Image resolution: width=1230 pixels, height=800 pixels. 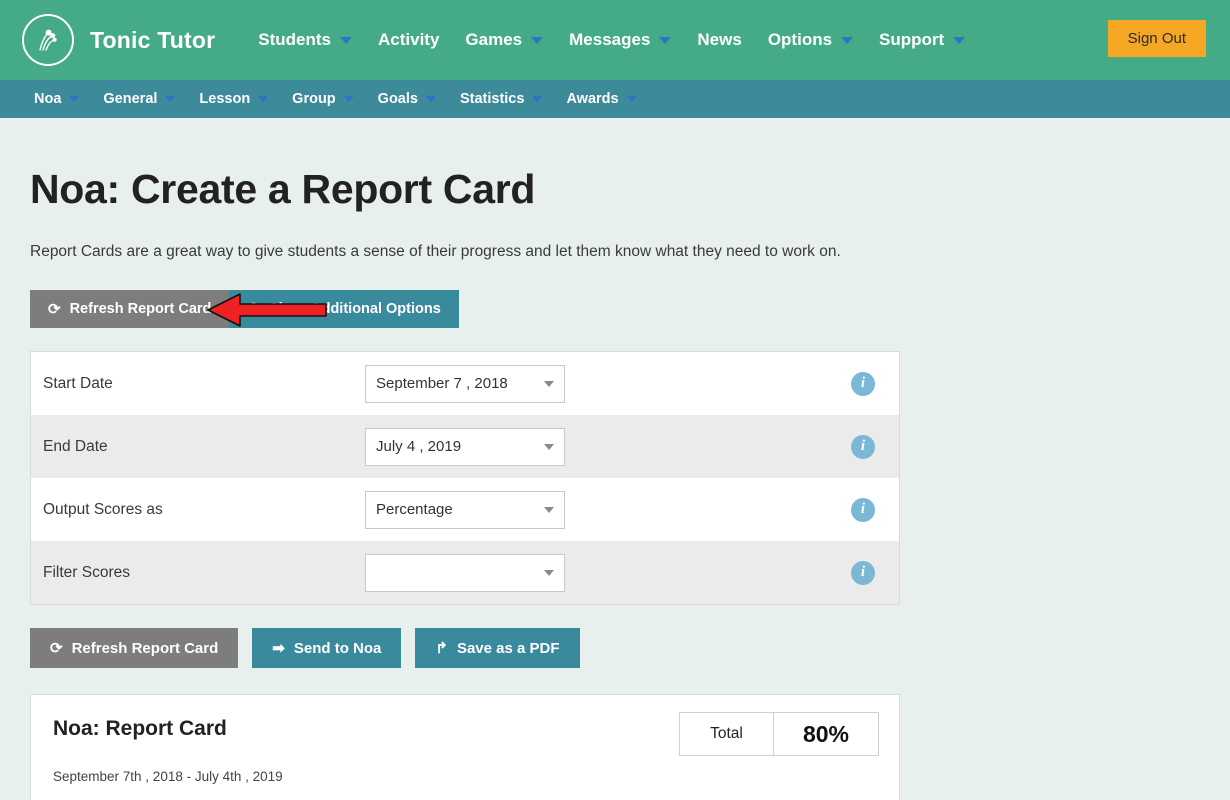 What do you see at coordinates (314, 99) in the screenshot?
I see `subnav-label: Group` at bounding box center [314, 99].